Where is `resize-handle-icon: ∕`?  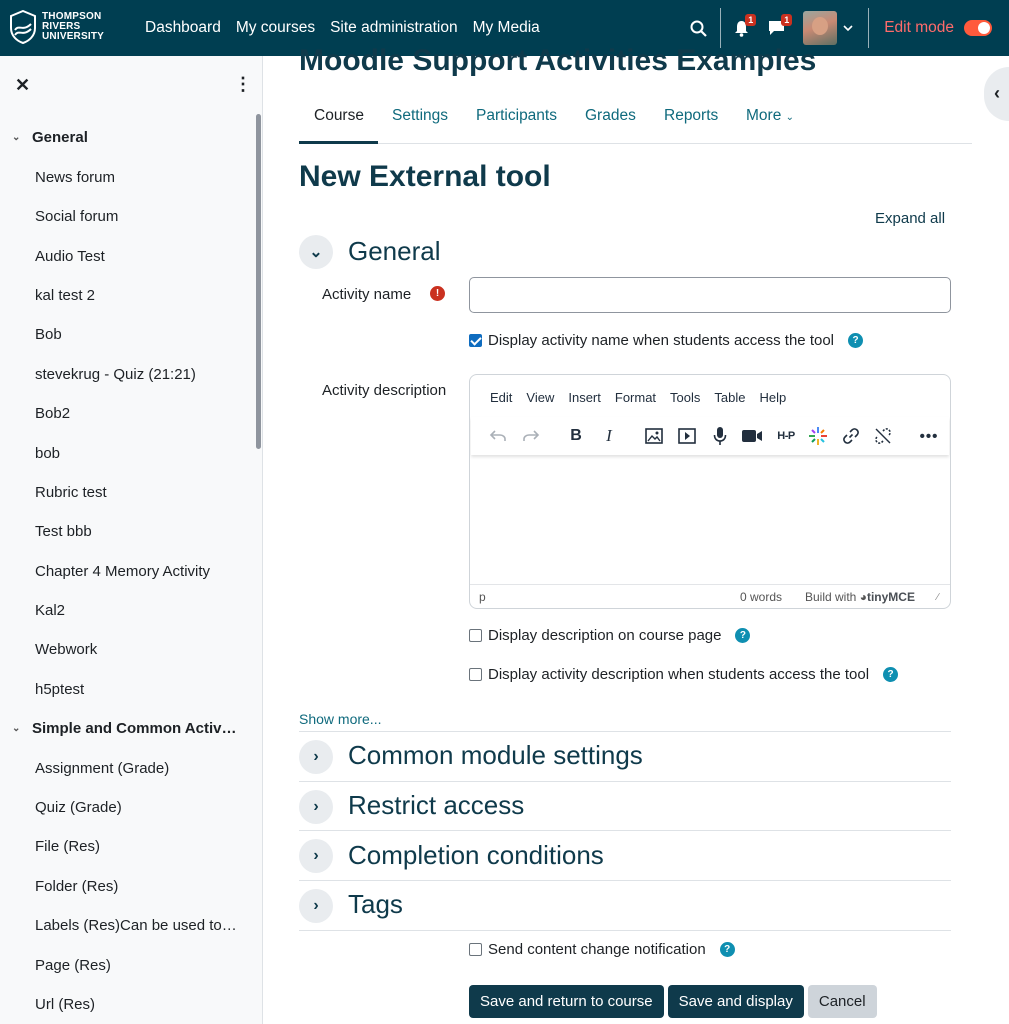
resize-handle-icon: ∕ is located at coordinates (938, 597).